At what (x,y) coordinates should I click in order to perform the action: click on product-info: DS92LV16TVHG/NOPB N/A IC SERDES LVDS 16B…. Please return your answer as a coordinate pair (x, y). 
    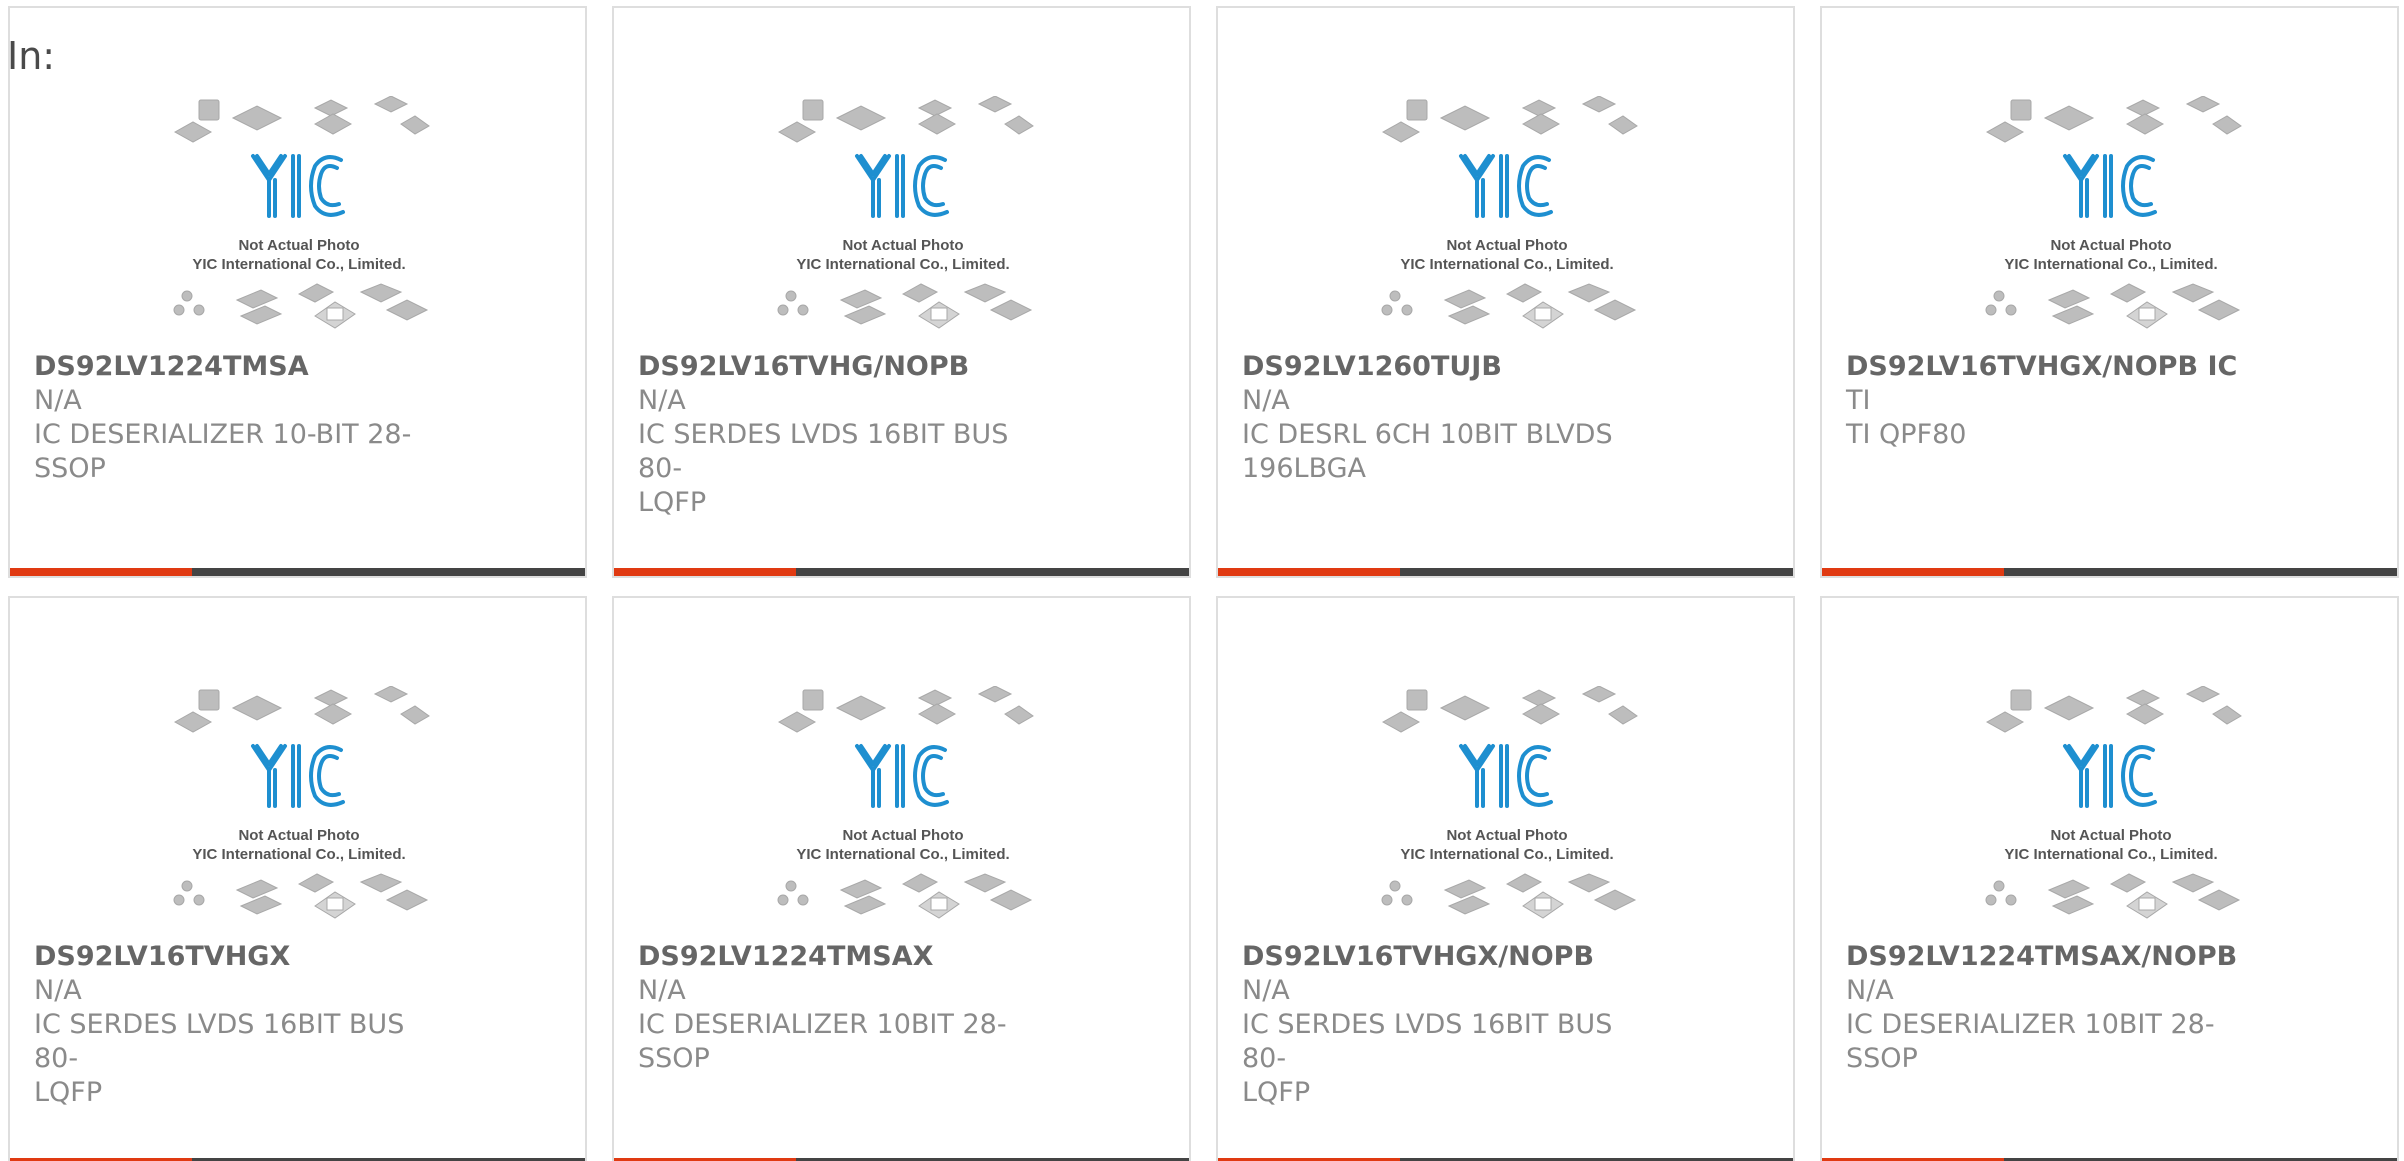
    Looking at the image, I should click on (848, 435).